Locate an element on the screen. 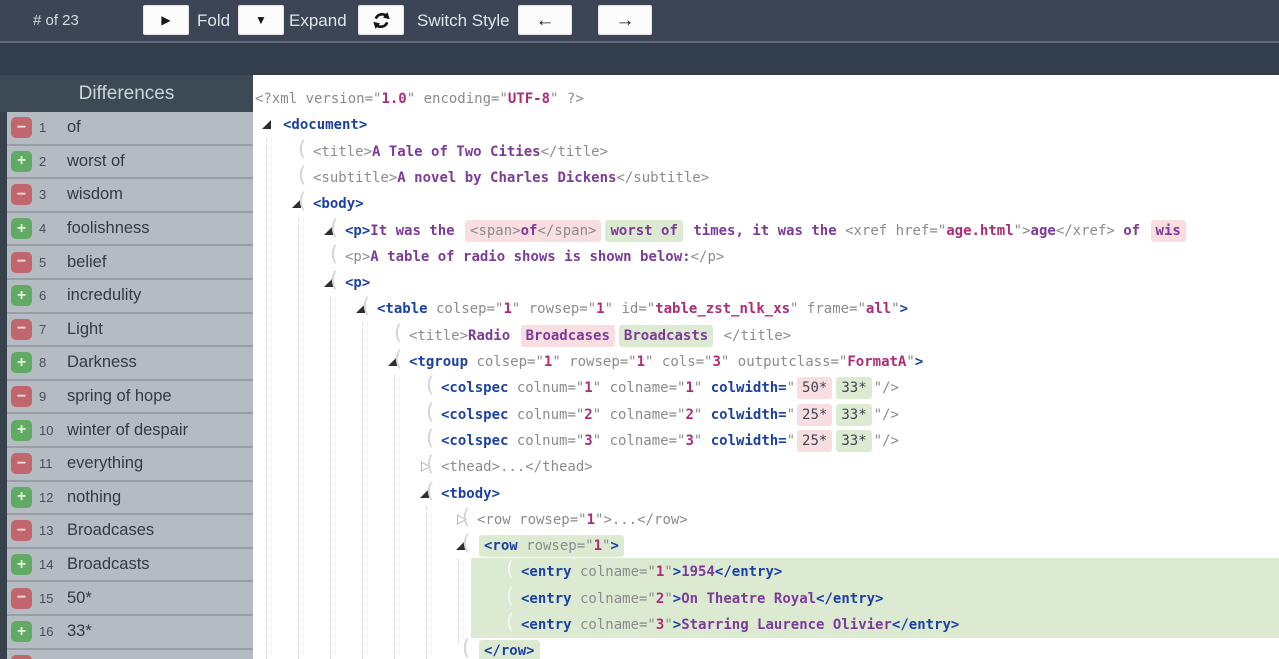 The image size is (1279, 659). code-token: <subtitle> is located at coordinates (355, 177).